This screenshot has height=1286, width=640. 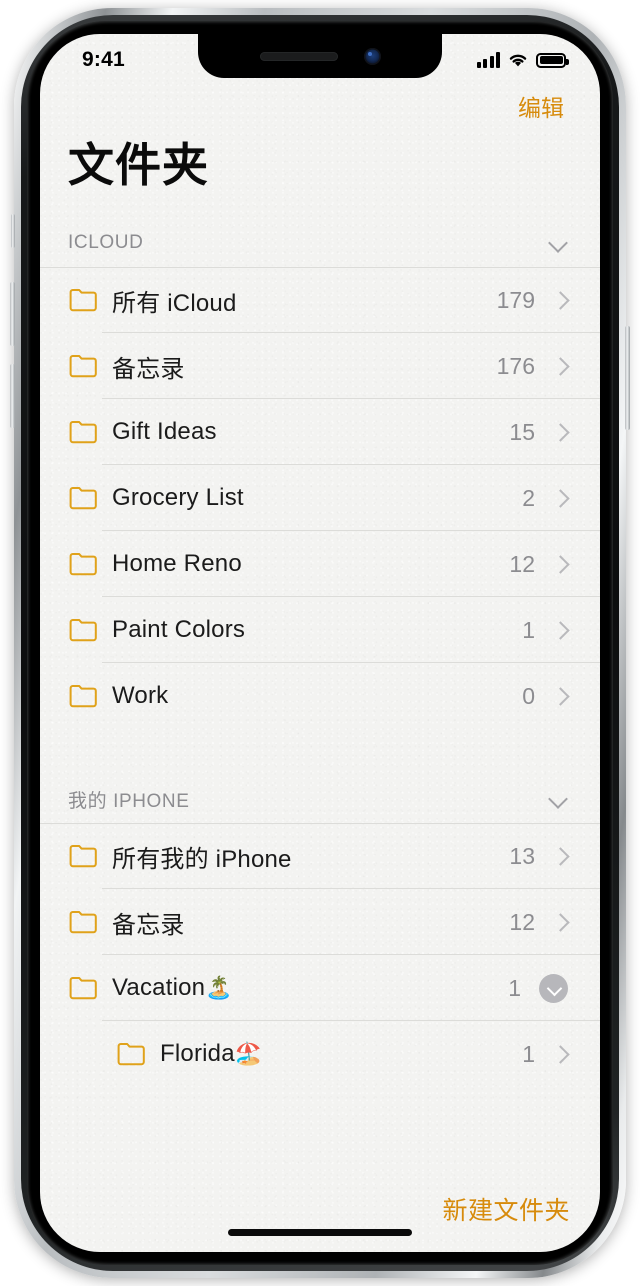 I want to click on folder-row: Grocery List 2, so click(x=320, y=498).